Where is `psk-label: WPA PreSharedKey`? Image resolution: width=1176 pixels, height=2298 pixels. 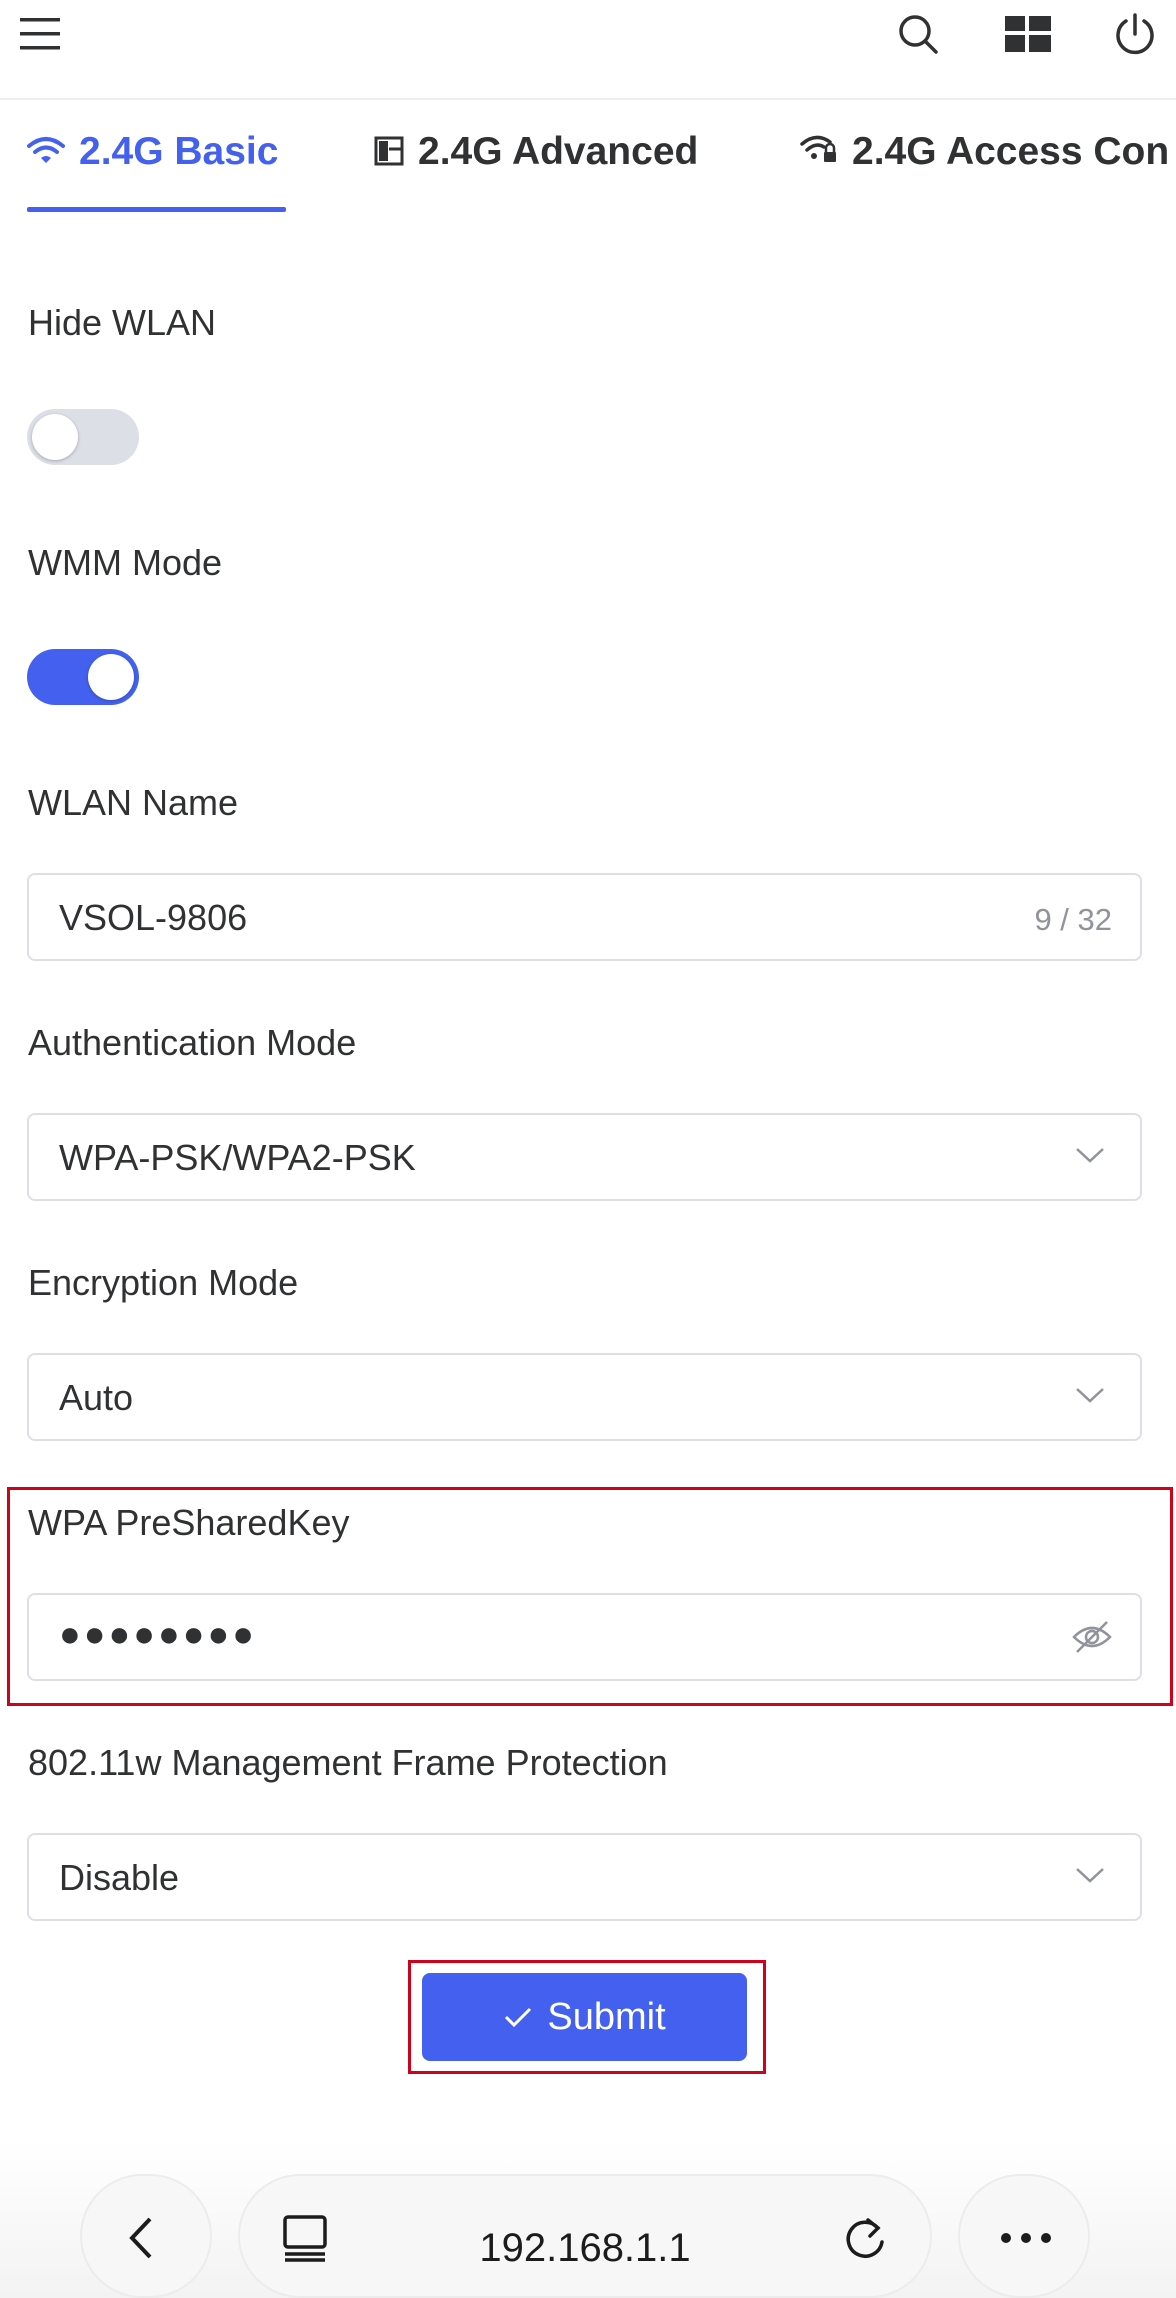 psk-label: WPA PreSharedKey is located at coordinates (189, 1522).